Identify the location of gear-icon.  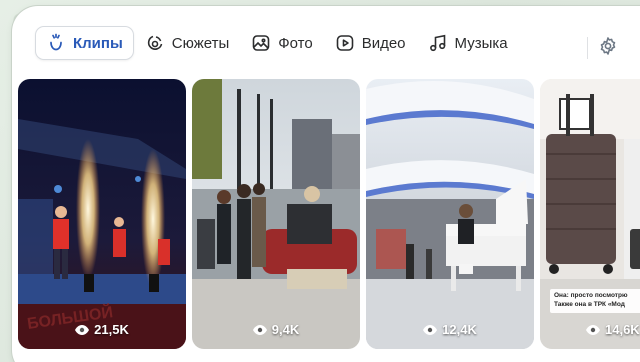
(608, 48).